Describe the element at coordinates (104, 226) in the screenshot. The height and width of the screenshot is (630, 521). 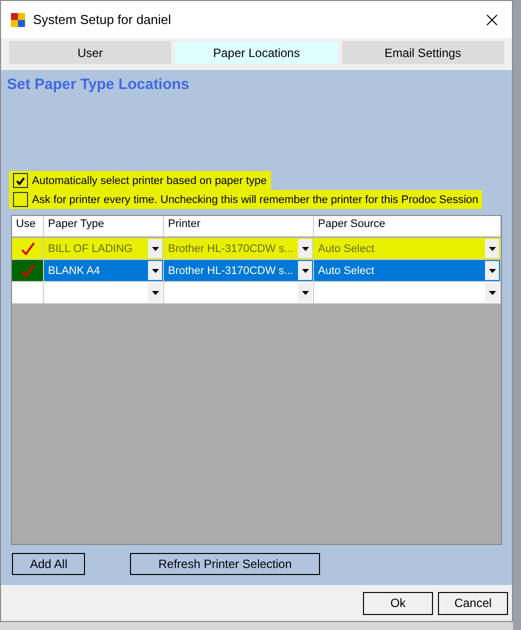
I see `column-header: Paper Type` at that location.